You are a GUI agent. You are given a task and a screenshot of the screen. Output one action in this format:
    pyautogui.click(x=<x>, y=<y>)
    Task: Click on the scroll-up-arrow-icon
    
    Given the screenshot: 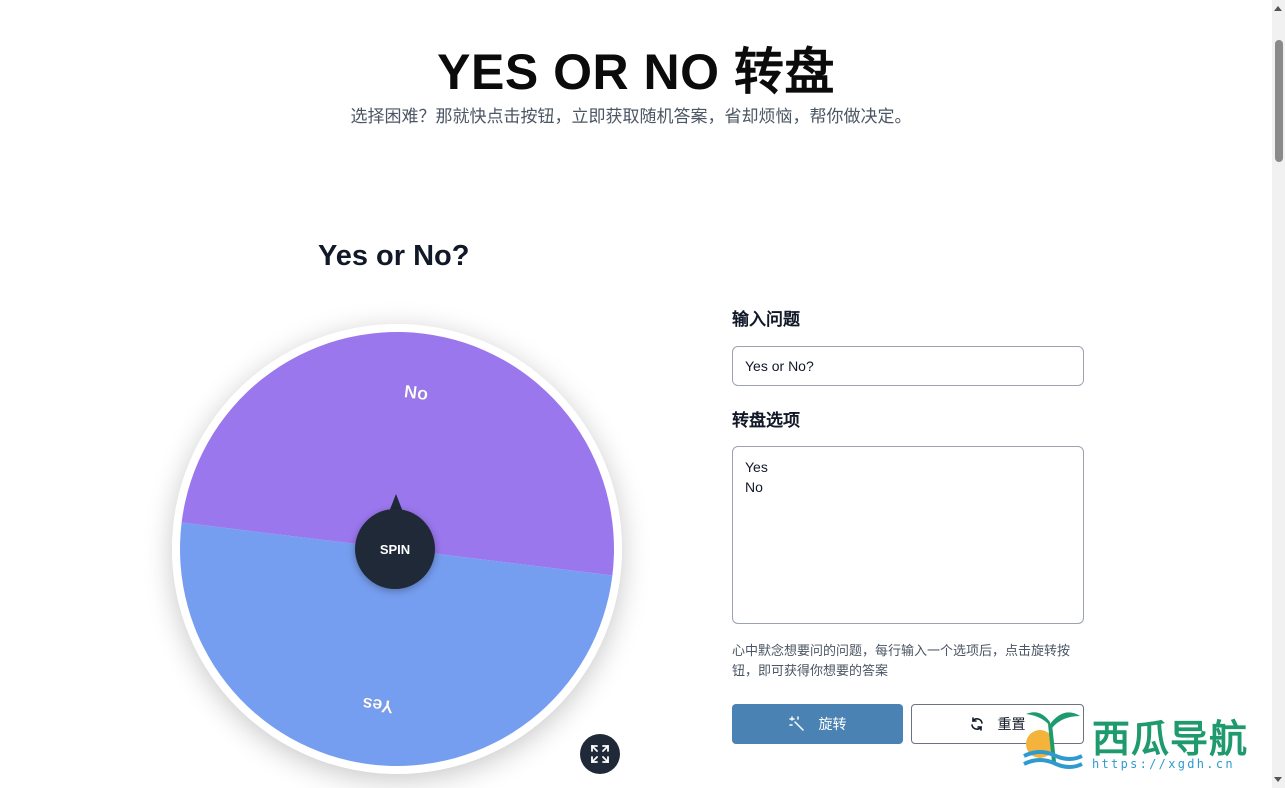 What is the action you would take?
    pyautogui.click(x=1278, y=8)
    